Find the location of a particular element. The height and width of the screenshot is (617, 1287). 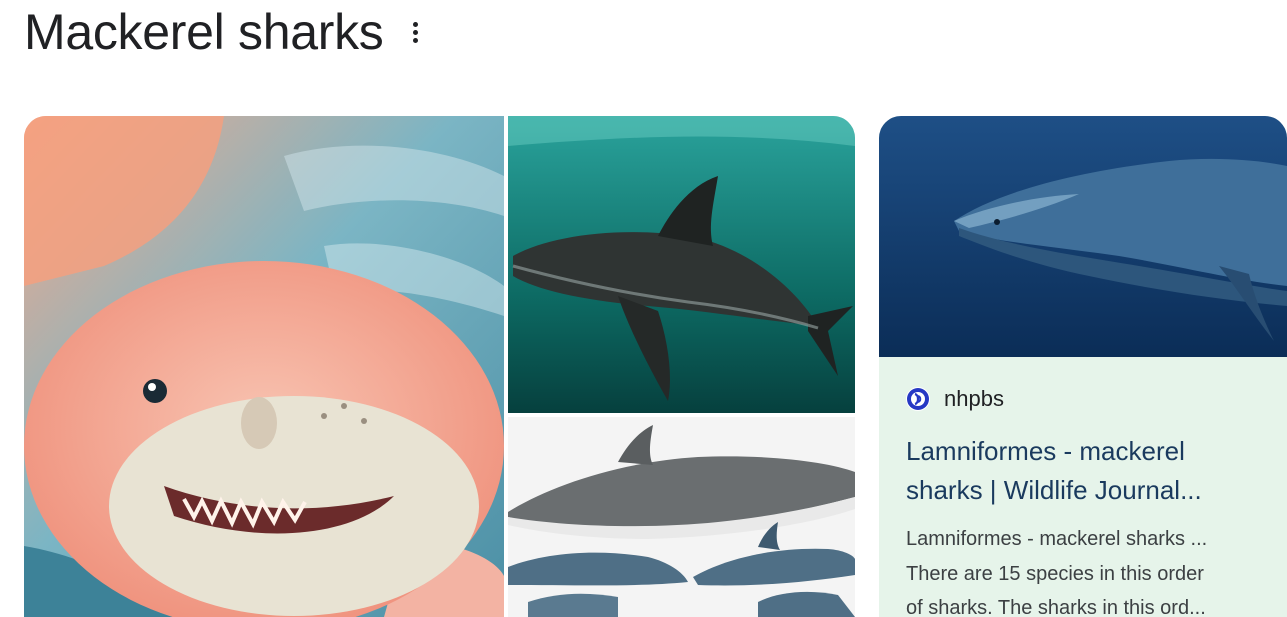

sharks-white-image is located at coordinates (681, 517).